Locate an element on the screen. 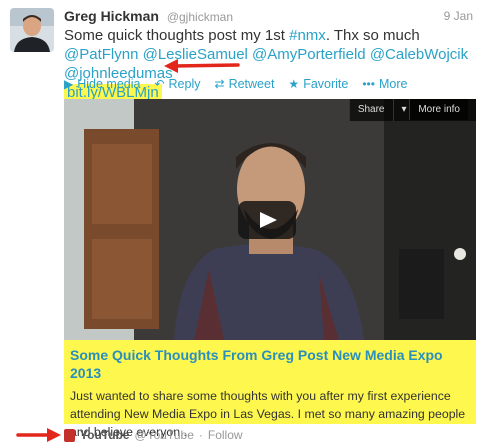  avatar is located at coordinates (32, 30).